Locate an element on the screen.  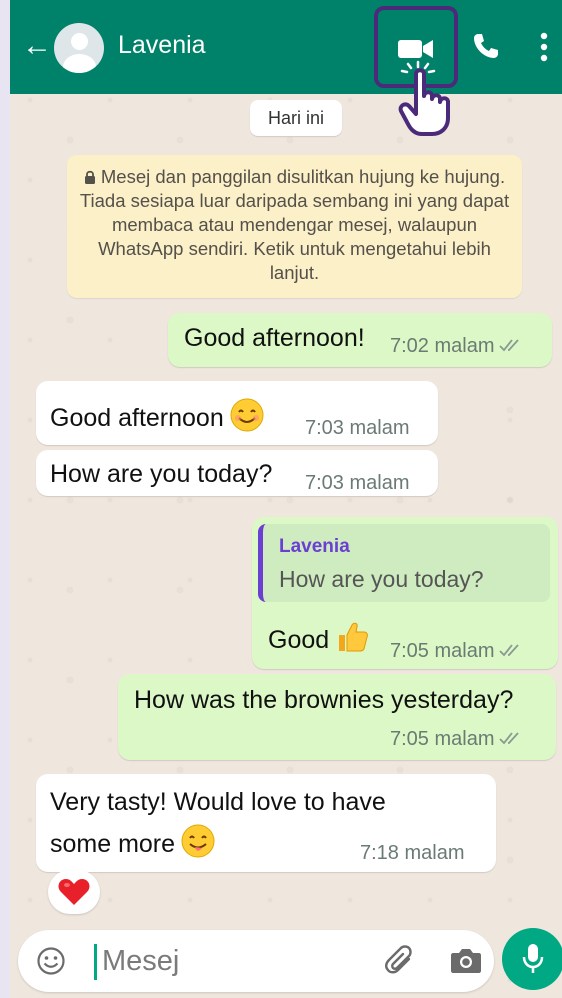
more-options-icon is located at coordinates (544, 47).